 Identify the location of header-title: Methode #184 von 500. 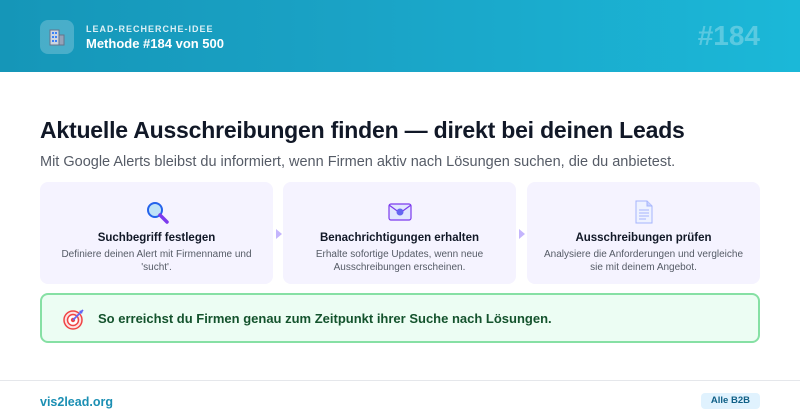
(155, 43).